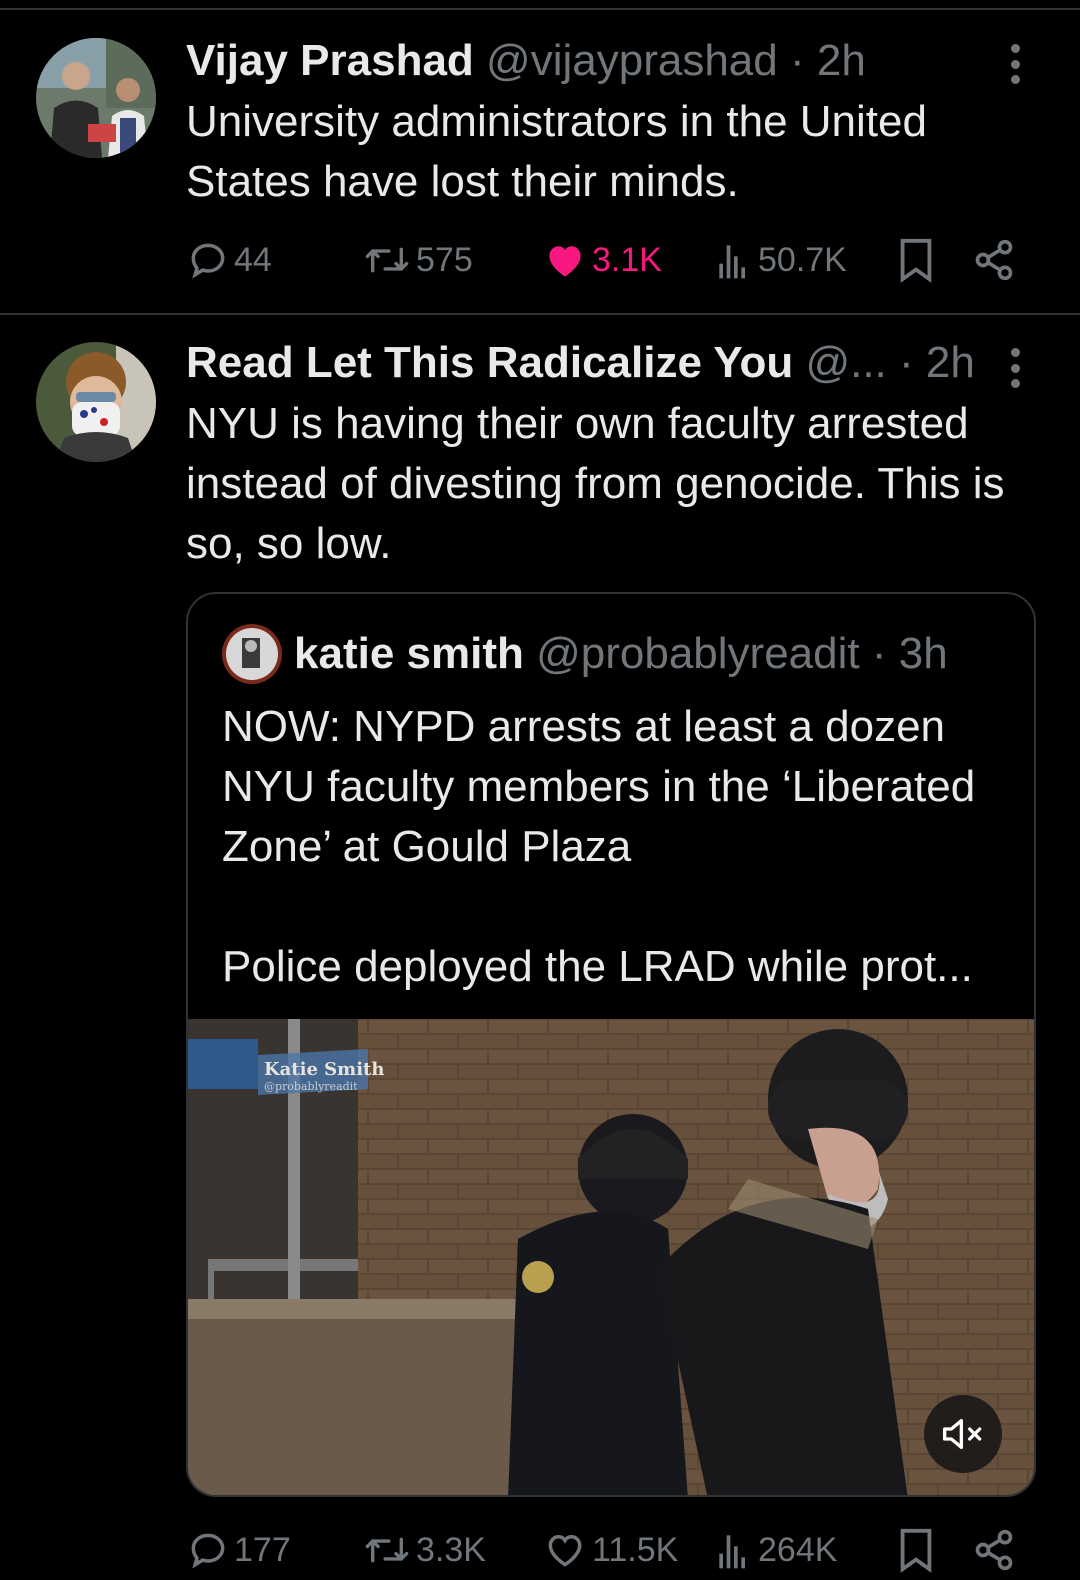  I want to click on action-bar: 177 3.3K 11.5K 264K, so click(606, 1550).